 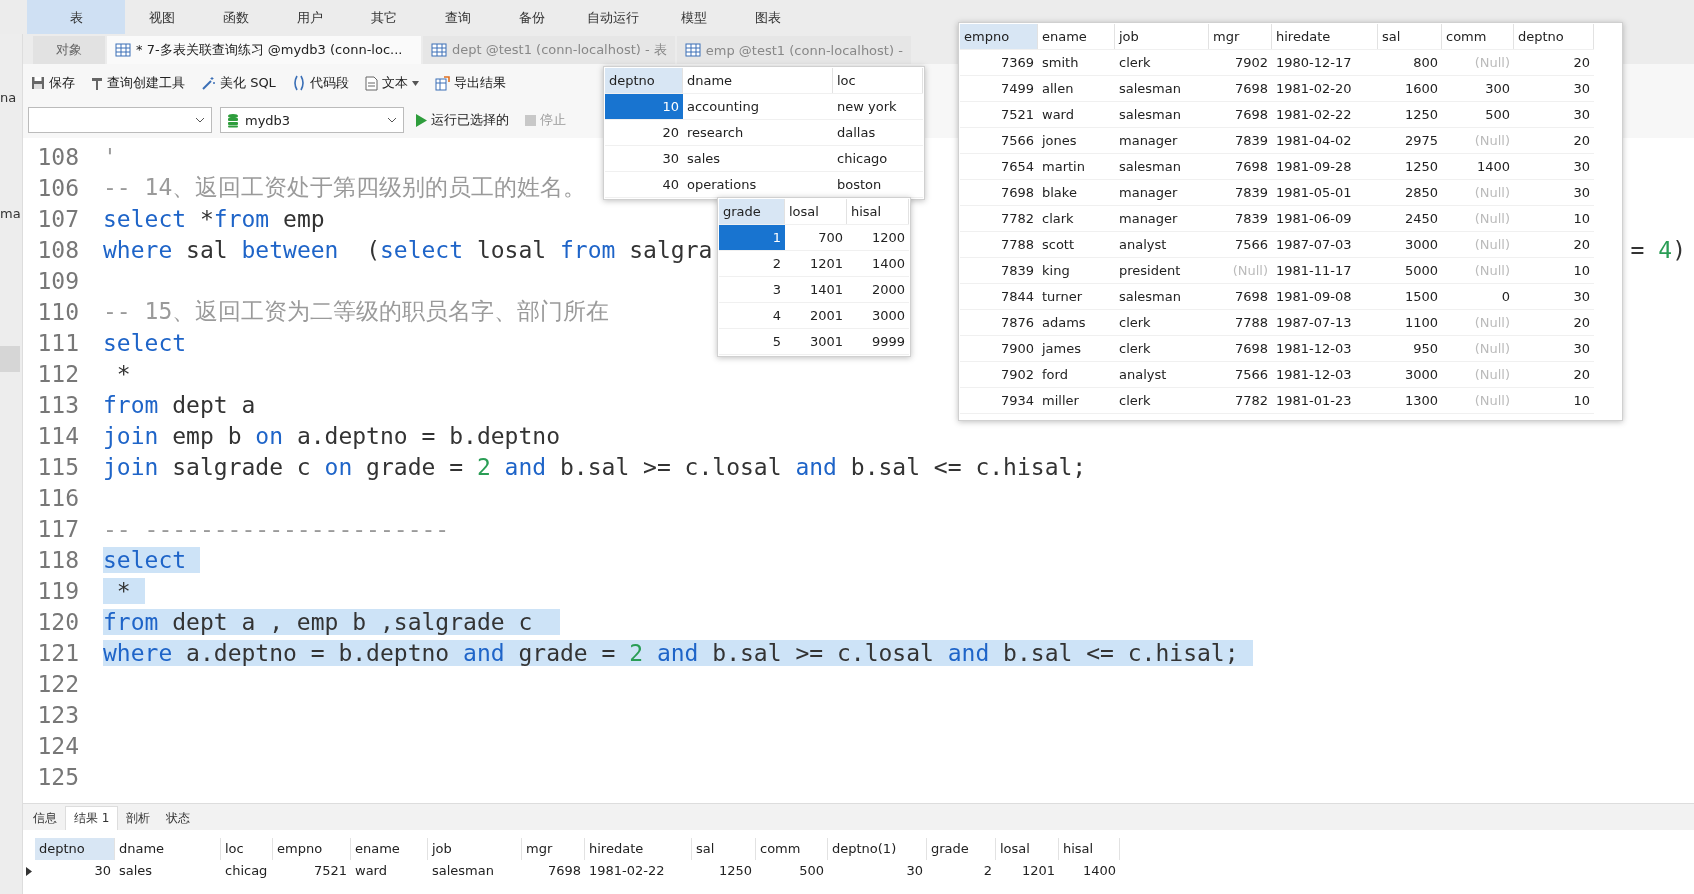 I want to click on line-number: 113, so click(x=58, y=404).